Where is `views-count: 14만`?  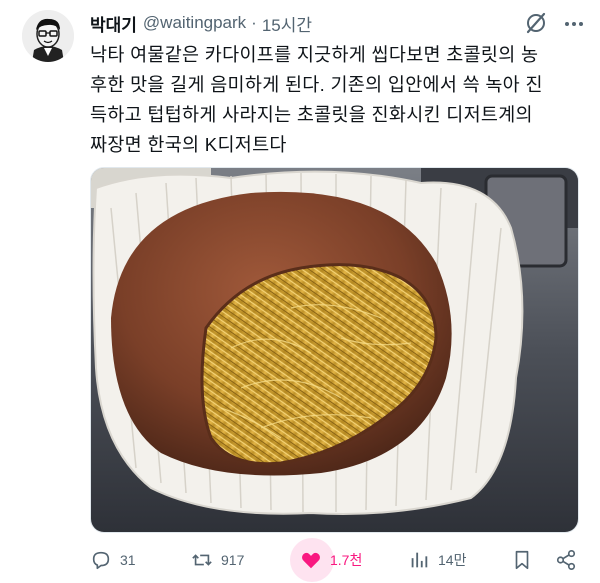
views-count: 14만 is located at coordinates (452, 560).